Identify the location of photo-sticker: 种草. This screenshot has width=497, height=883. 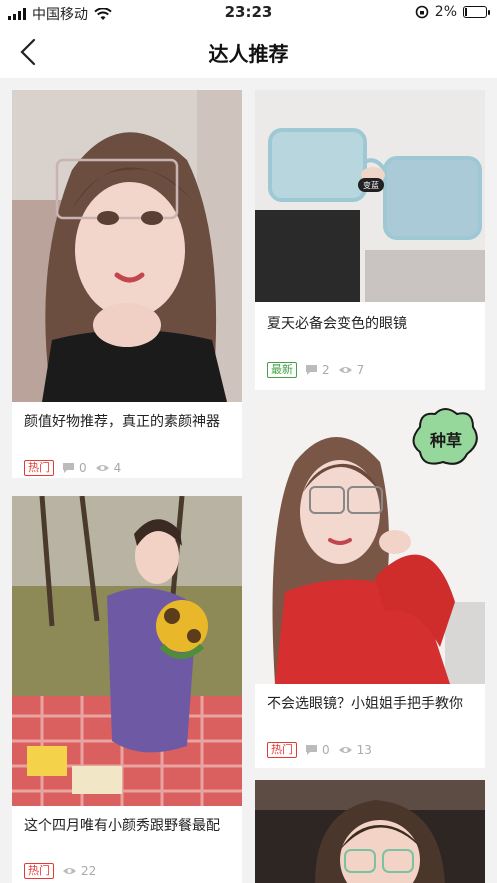
(445, 440).